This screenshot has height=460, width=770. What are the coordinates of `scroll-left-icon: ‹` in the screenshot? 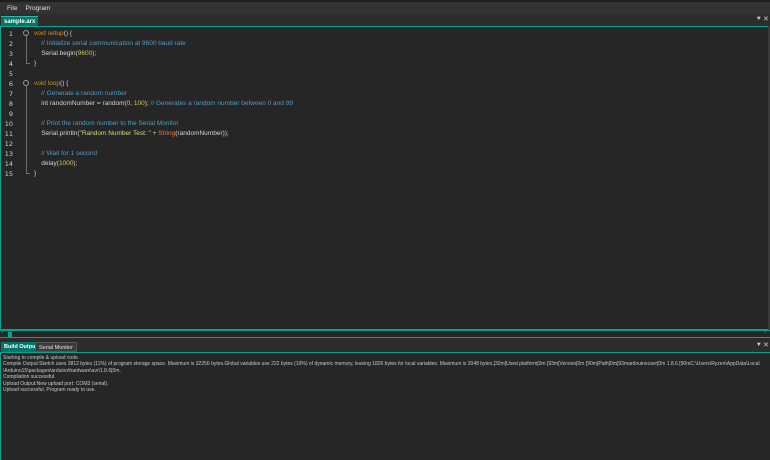 It's located at (2, 333).